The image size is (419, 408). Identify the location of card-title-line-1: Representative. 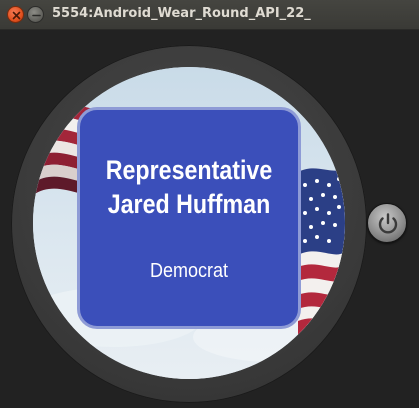
(189, 170).